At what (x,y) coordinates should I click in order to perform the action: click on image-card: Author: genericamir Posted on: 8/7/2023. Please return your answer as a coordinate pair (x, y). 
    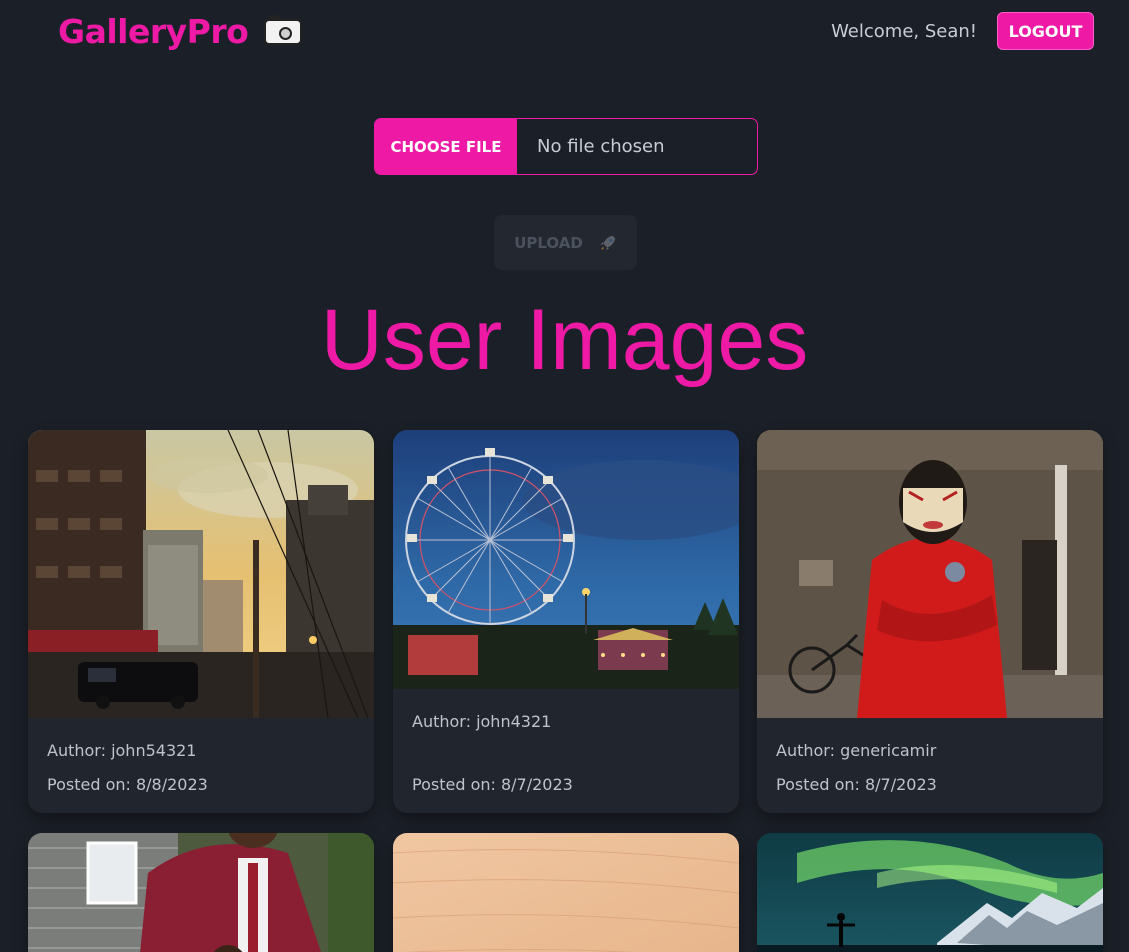
    Looking at the image, I should click on (930, 621).